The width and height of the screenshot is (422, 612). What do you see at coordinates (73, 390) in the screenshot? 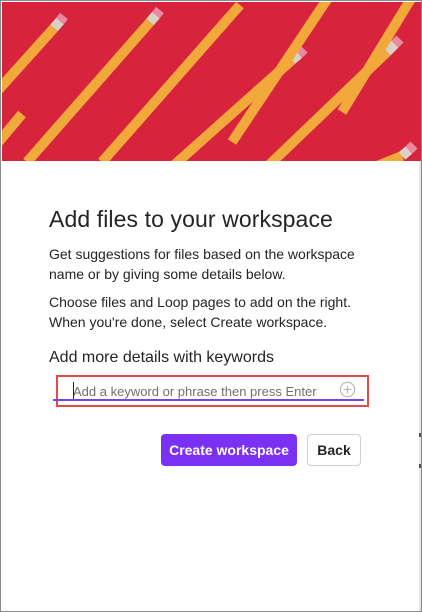
I see `text-caret` at bounding box center [73, 390].